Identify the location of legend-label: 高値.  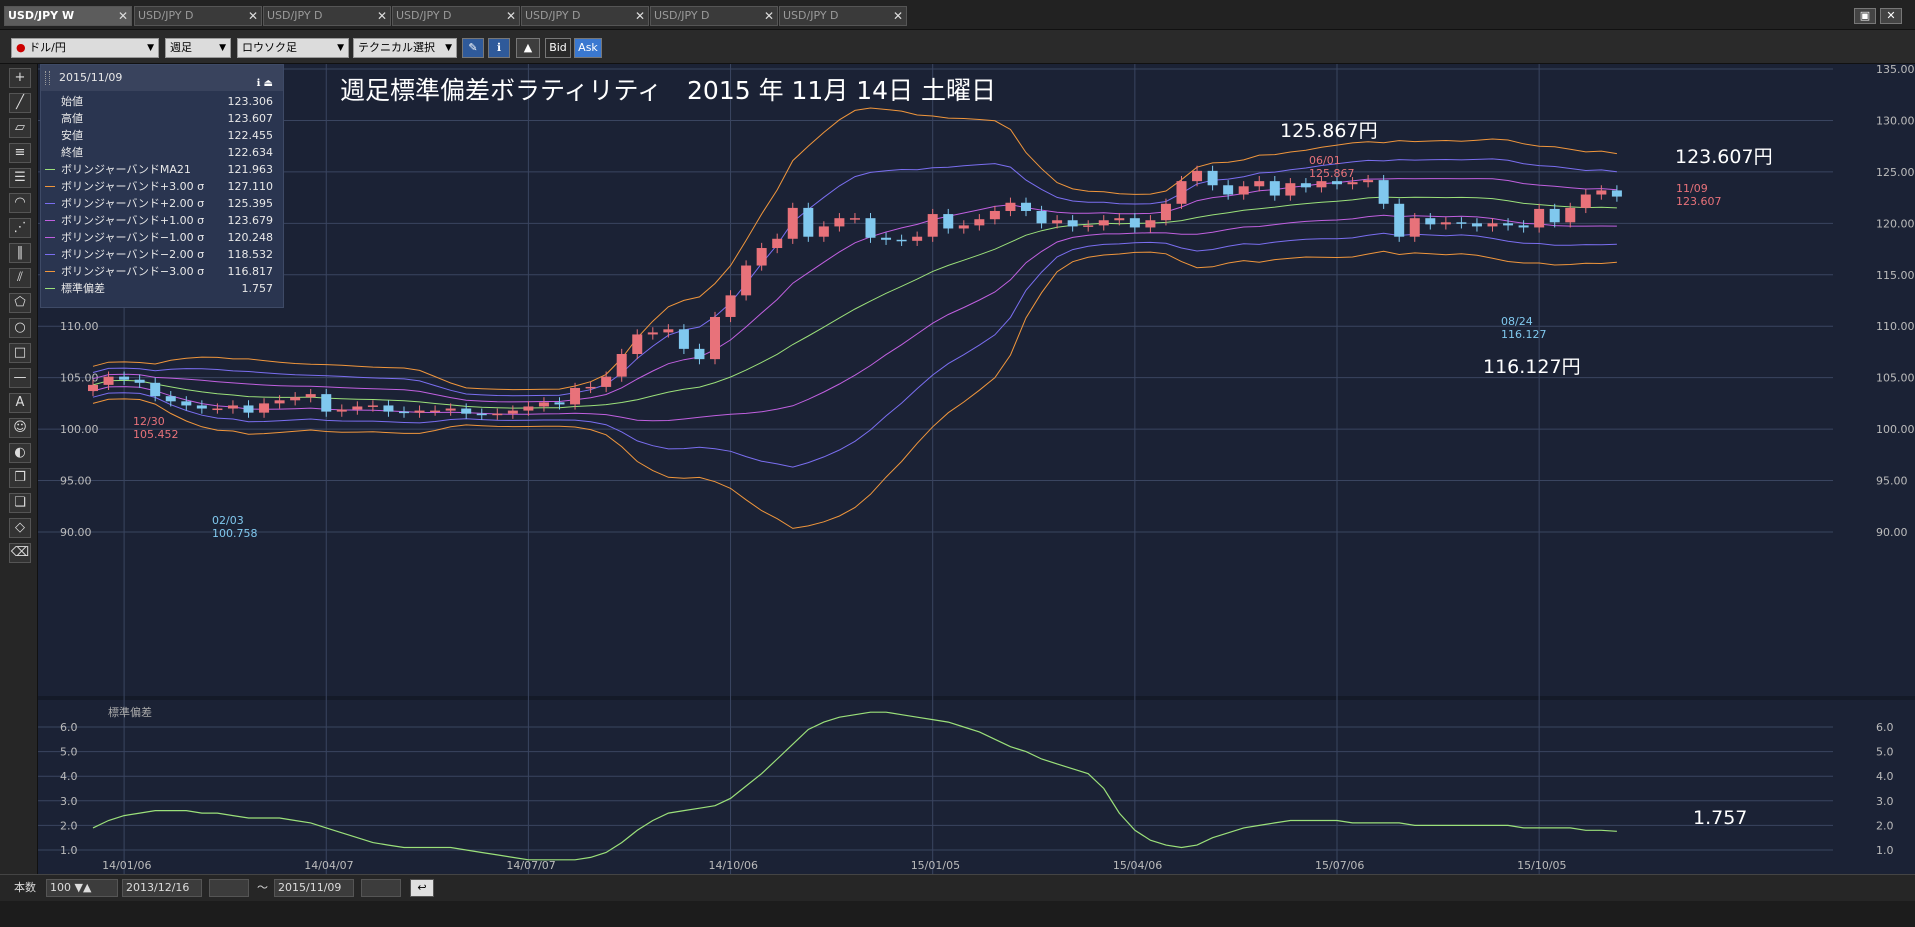
(72, 118).